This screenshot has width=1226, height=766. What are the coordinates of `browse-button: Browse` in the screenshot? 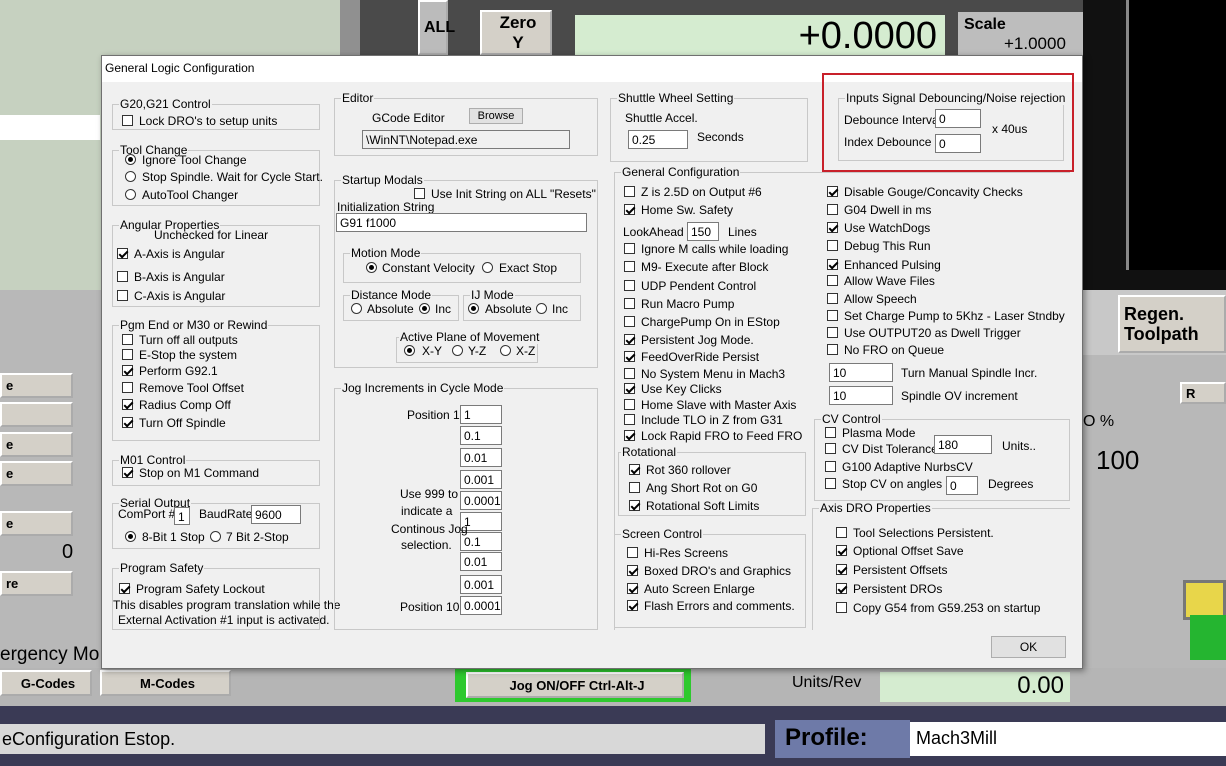 It's located at (496, 116).